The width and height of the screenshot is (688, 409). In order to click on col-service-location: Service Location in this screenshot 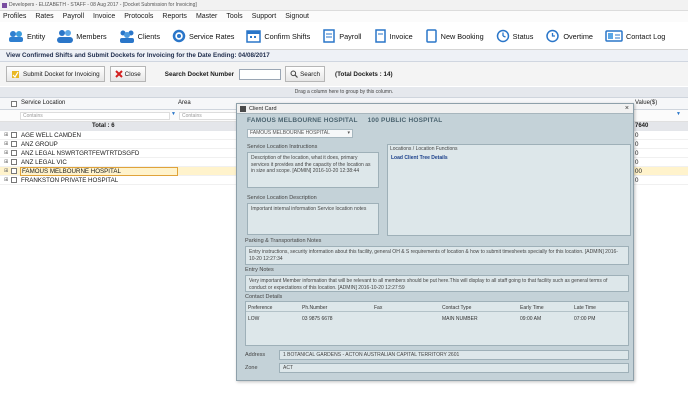, I will do `click(43, 103)`.